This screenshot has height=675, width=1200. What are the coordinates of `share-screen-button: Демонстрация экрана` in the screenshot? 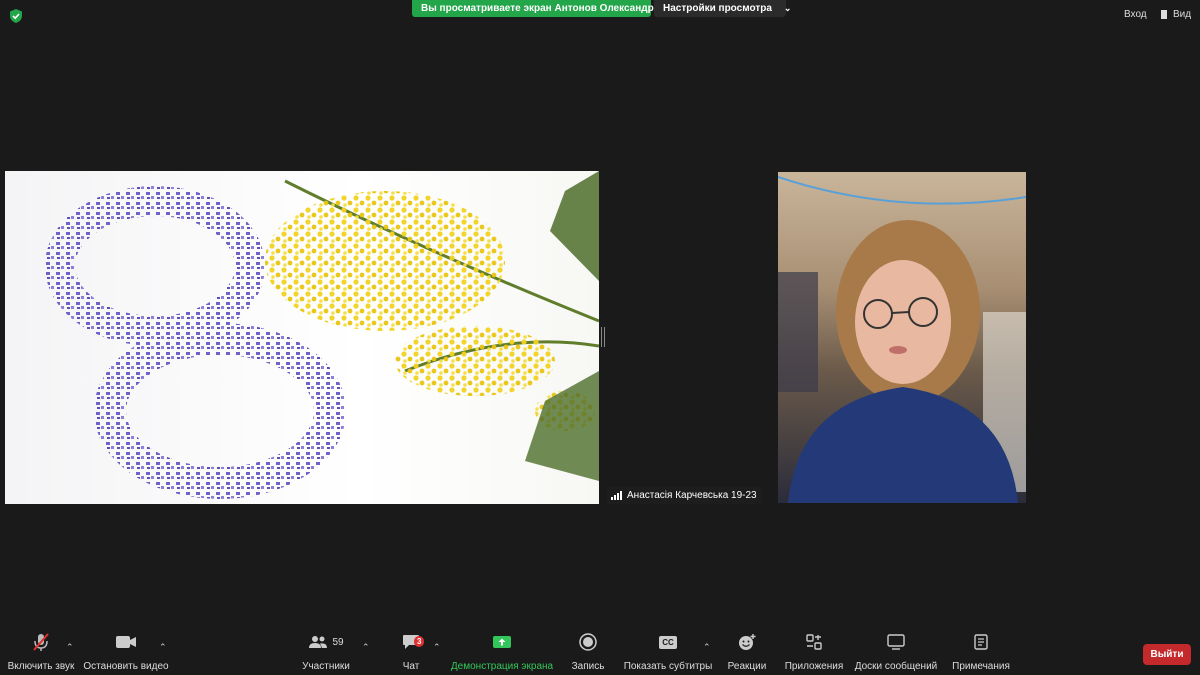 It's located at (502, 652).